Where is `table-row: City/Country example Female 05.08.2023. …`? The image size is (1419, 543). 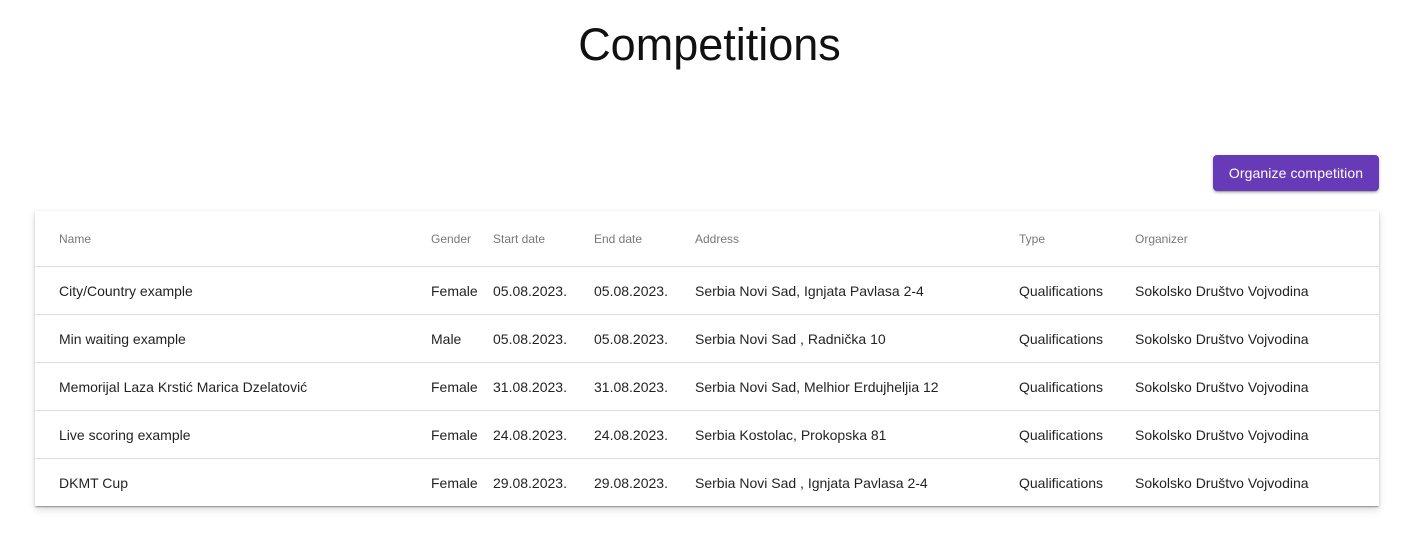 table-row: City/Country example Female 05.08.2023. … is located at coordinates (707, 290).